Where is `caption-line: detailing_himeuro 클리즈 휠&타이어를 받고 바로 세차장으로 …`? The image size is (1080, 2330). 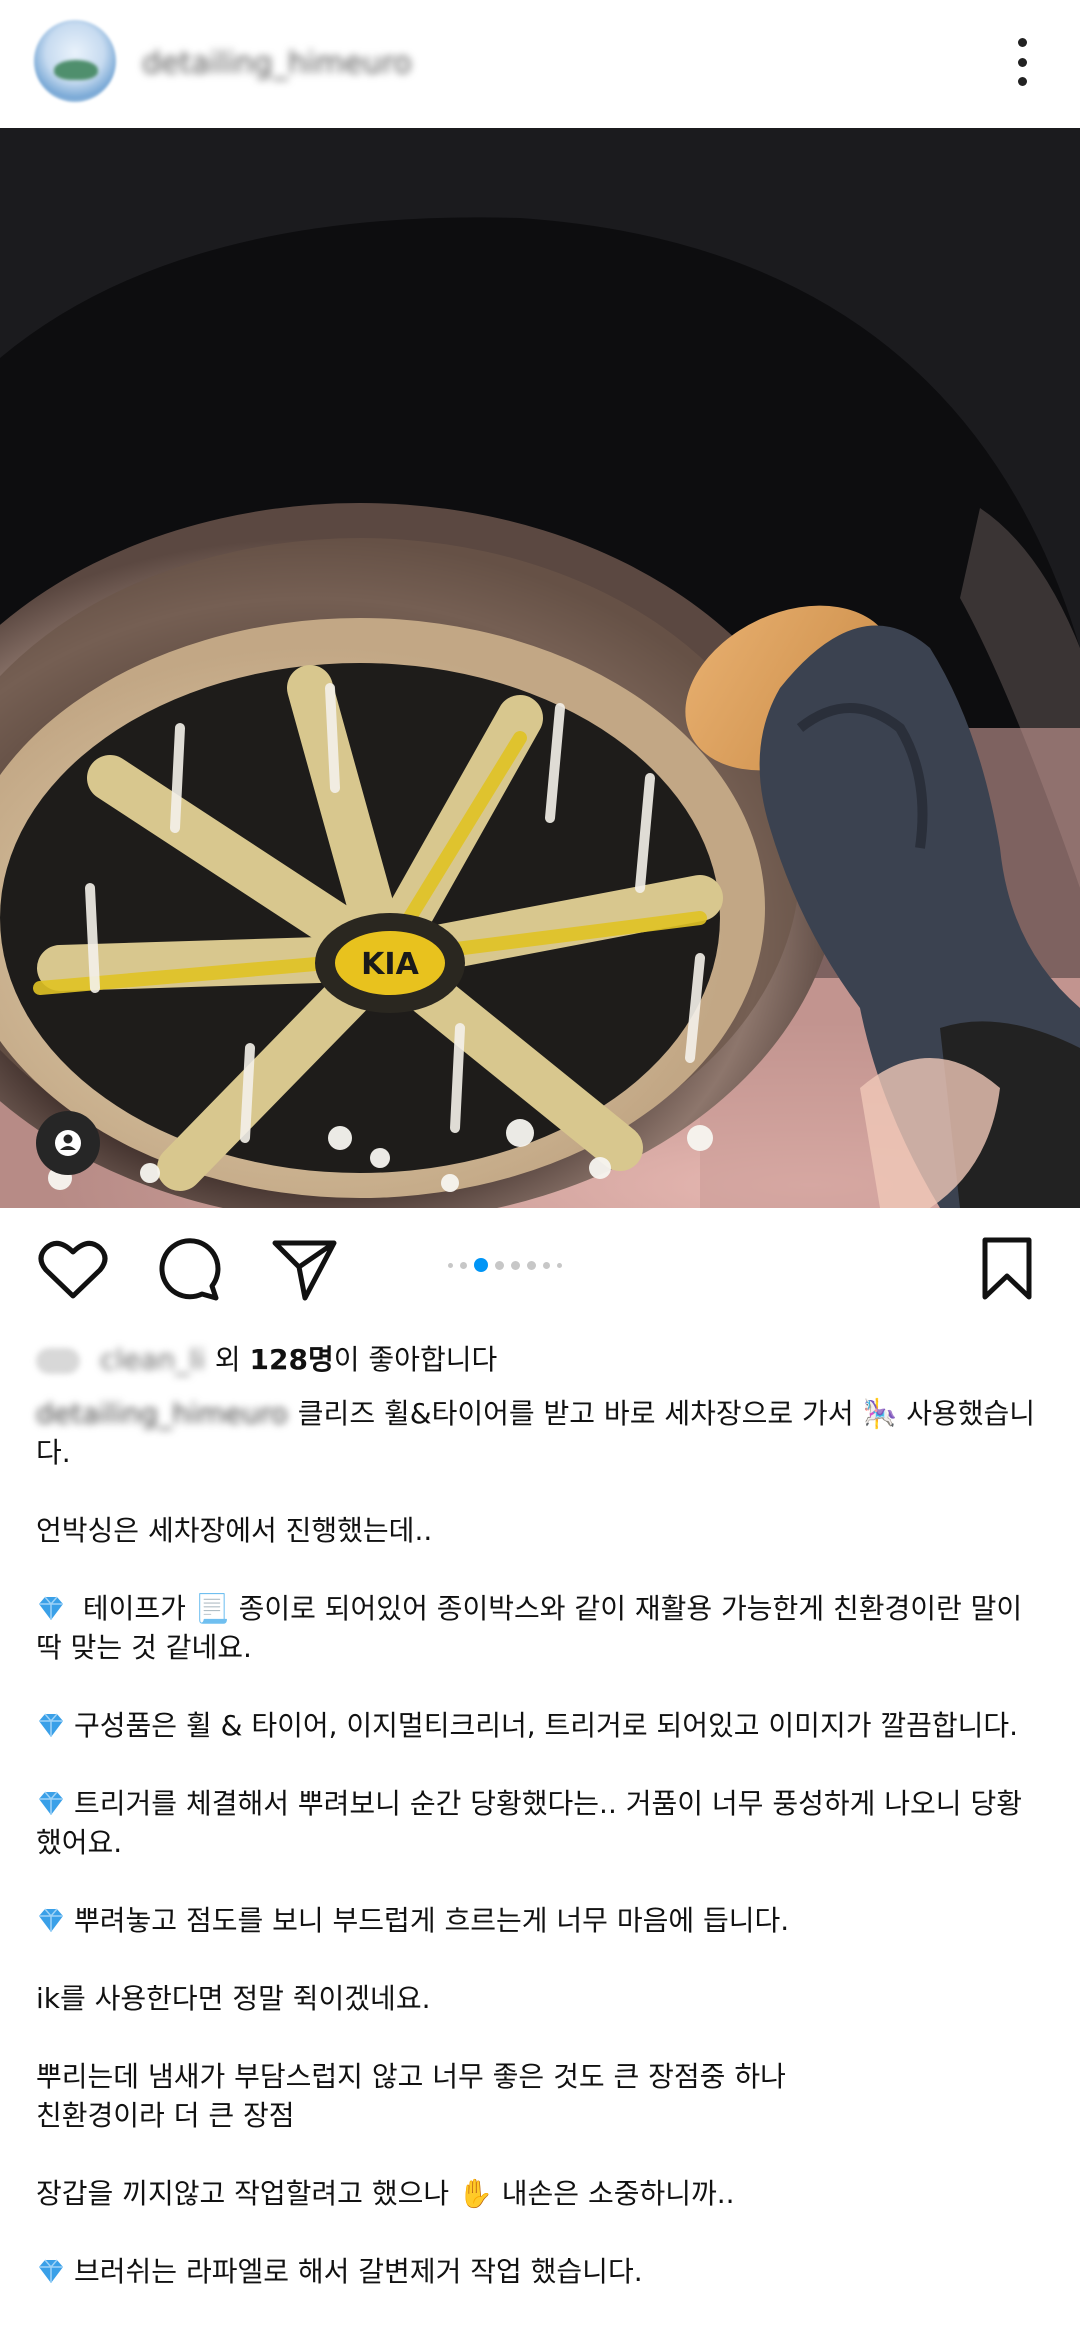
caption-line: detailing_himeuro 클리즈 휠&타이어를 받고 바로 세차장으로 … is located at coordinates (536, 1433).